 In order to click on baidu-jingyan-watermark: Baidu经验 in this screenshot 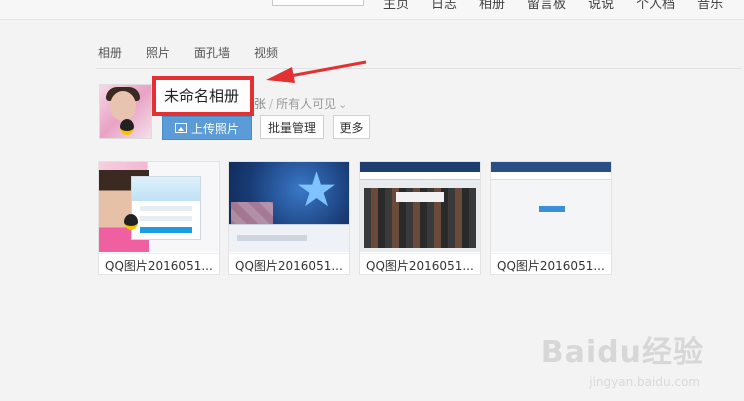, I will do `click(622, 352)`.